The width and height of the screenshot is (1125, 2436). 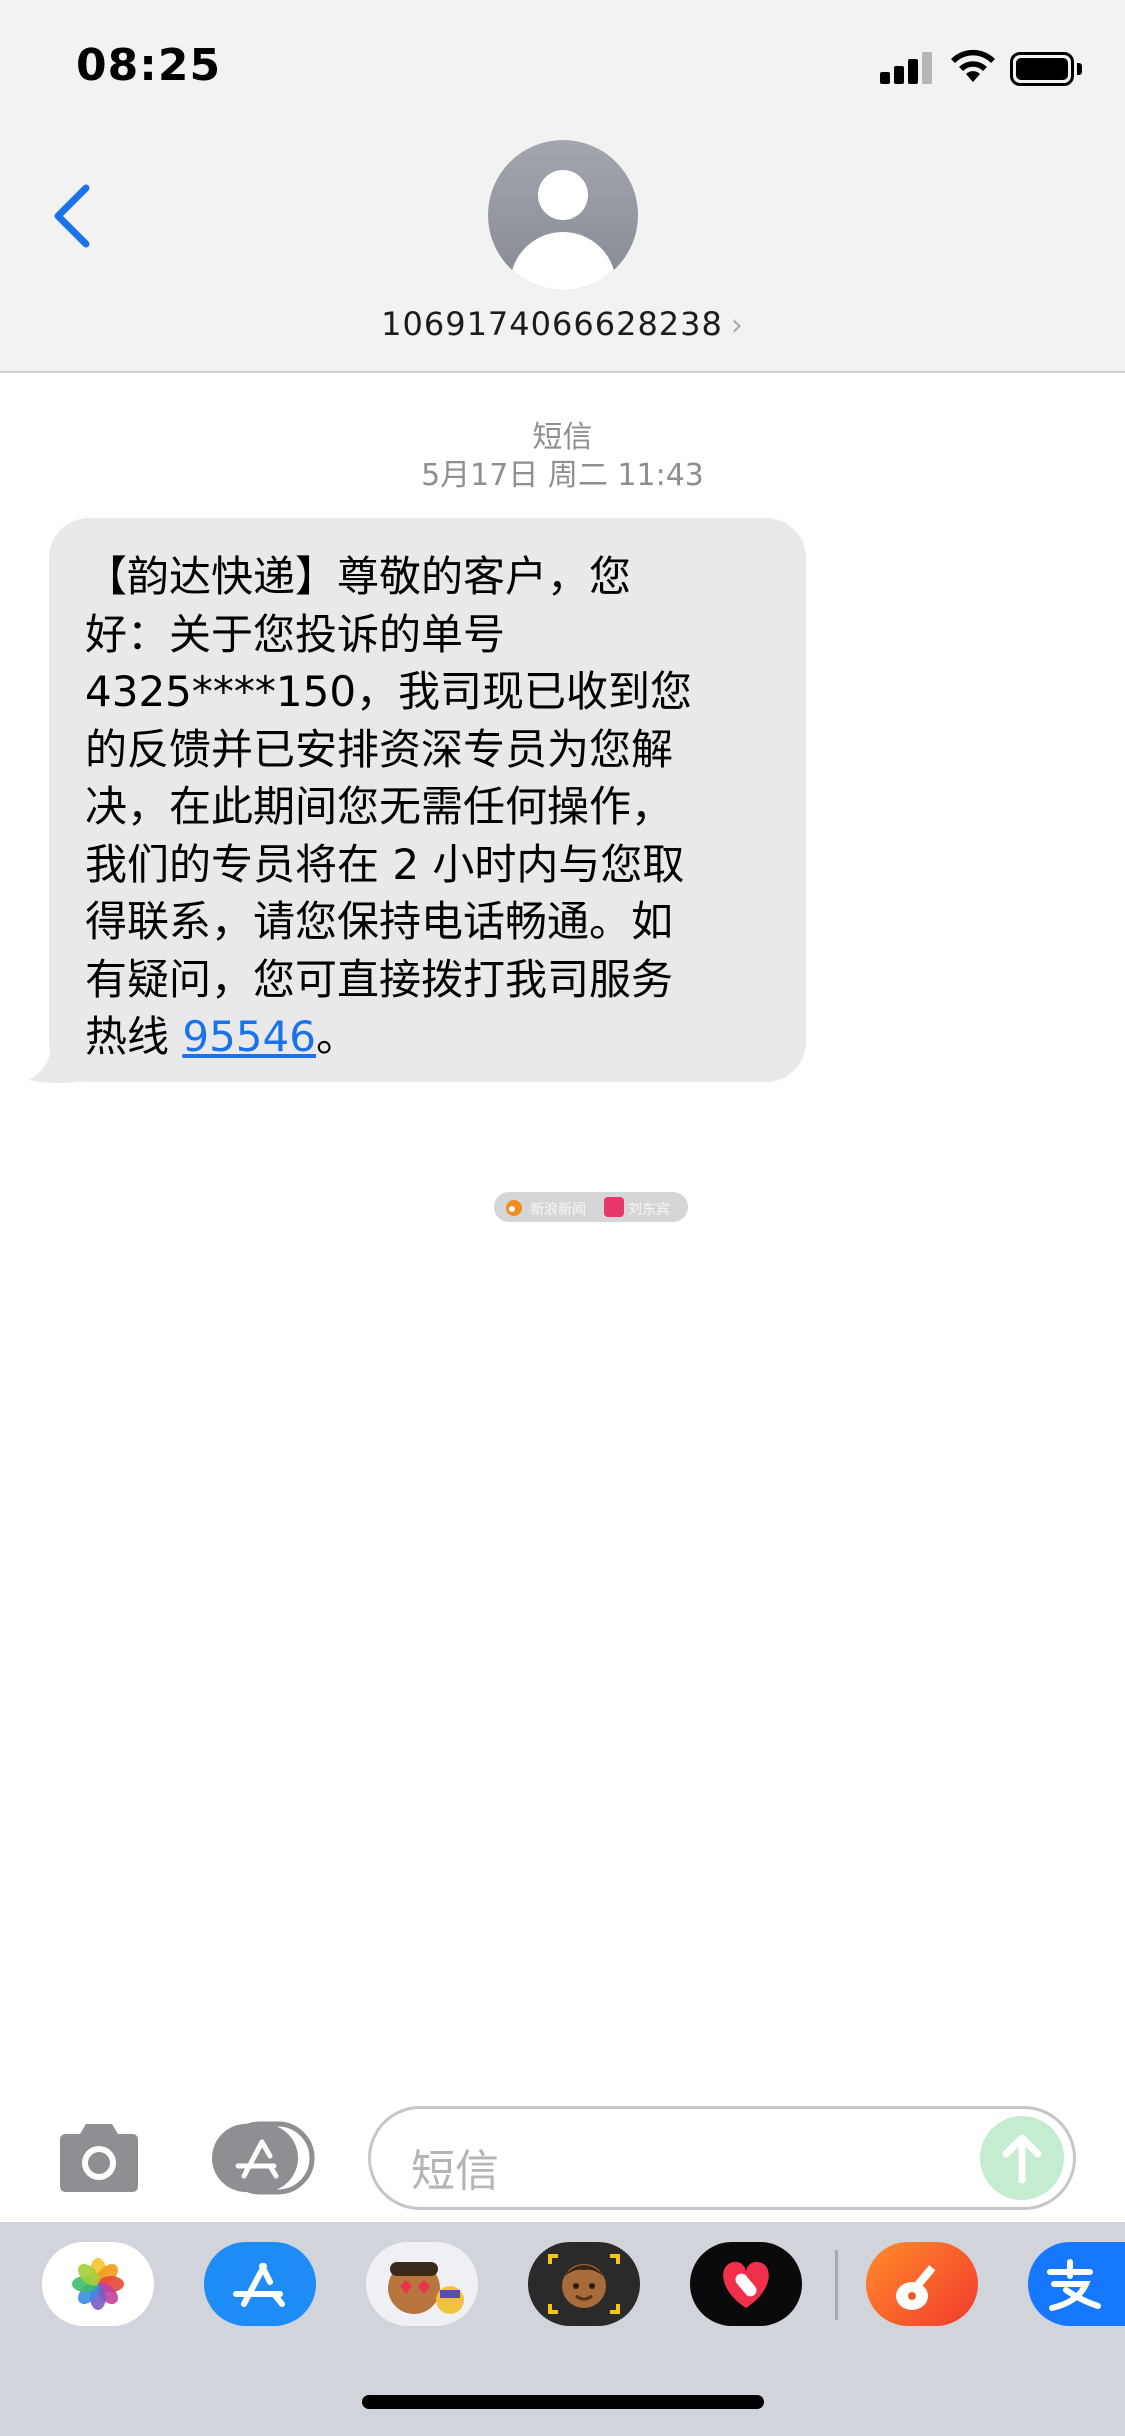 I want to click on animoji-icon, so click(x=584, y=2284).